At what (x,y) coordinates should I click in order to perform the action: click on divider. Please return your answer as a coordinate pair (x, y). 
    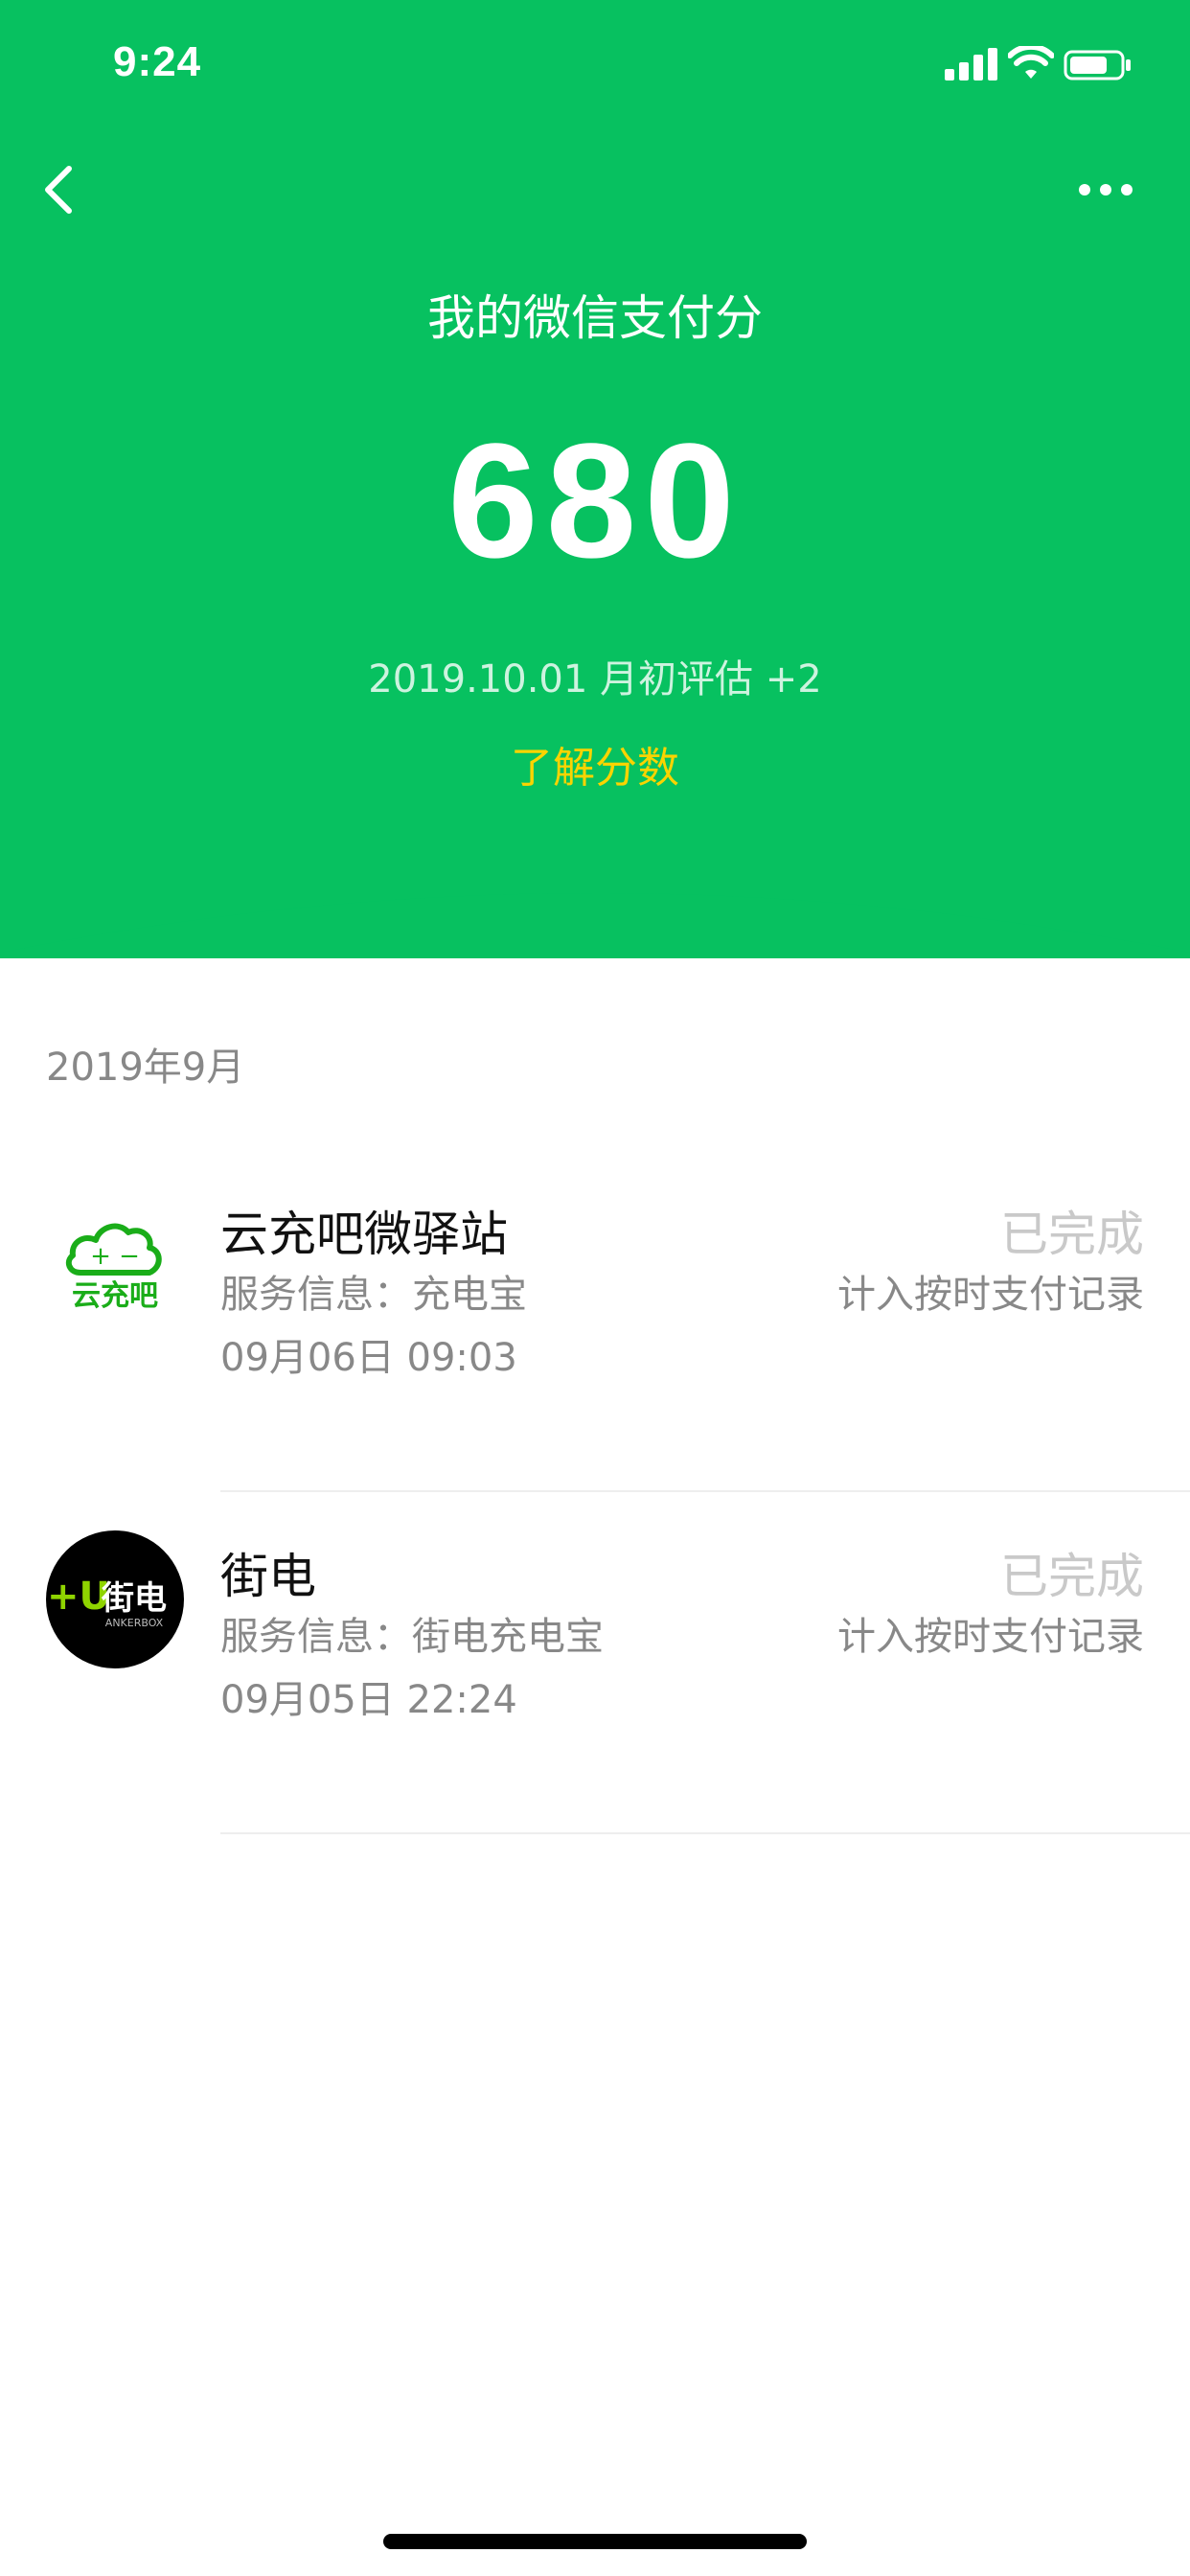
    Looking at the image, I should click on (705, 1833).